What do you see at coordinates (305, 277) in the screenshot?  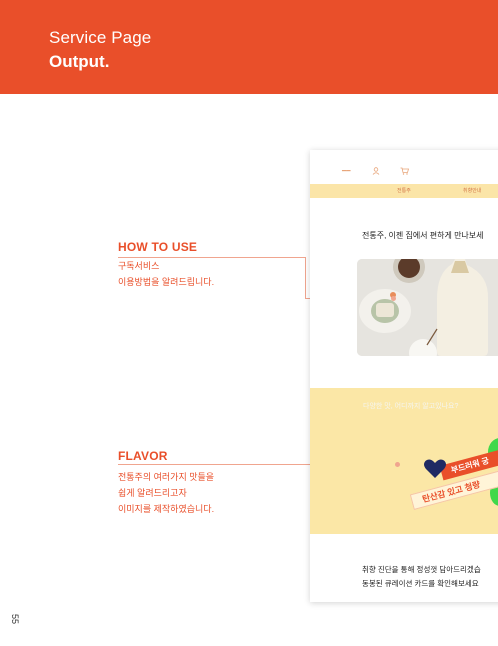 I see `how-to-use-connector-v` at bounding box center [305, 277].